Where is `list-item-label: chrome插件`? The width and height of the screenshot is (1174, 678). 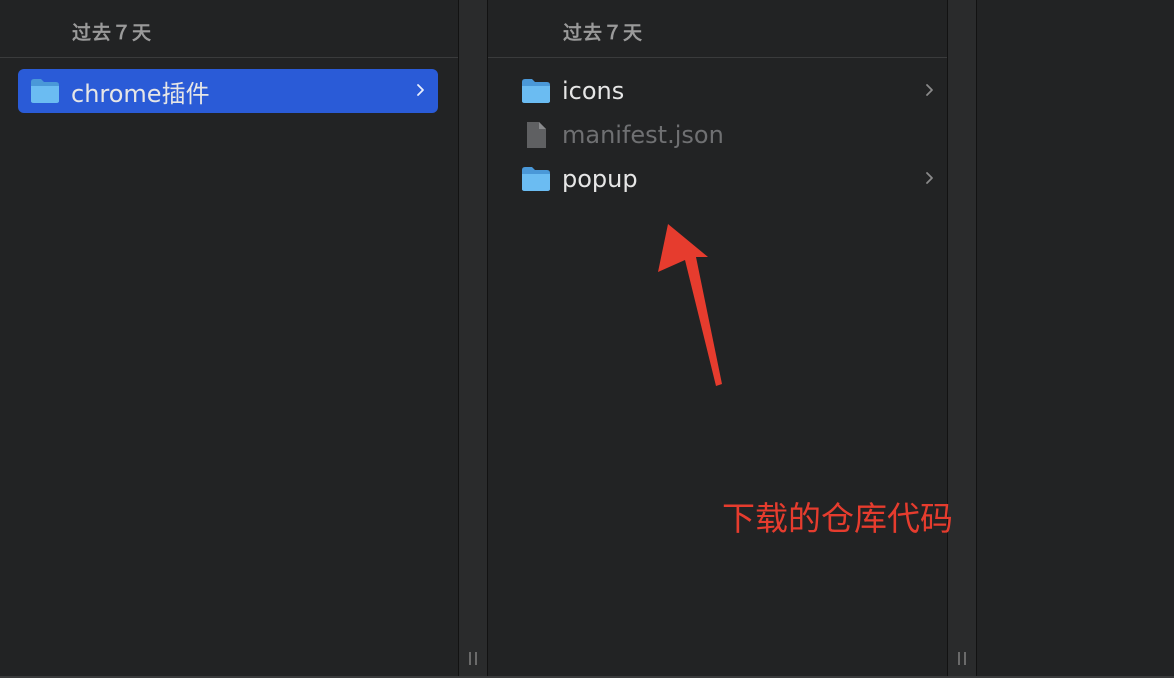
list-item-label: chrome插件 is located at coordinates (140, 93).